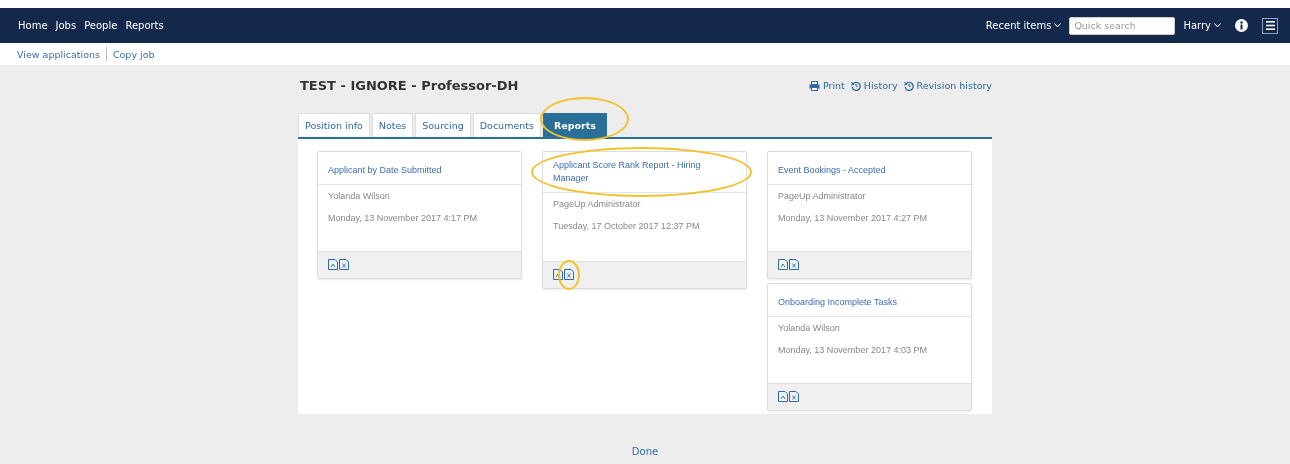 Image resolution: width=1290 pixels, height=464 pixels. What do you see at coordinates (101, 25) in the screenshot?
I see `nav-link: People` at bounding box center [101, 25].